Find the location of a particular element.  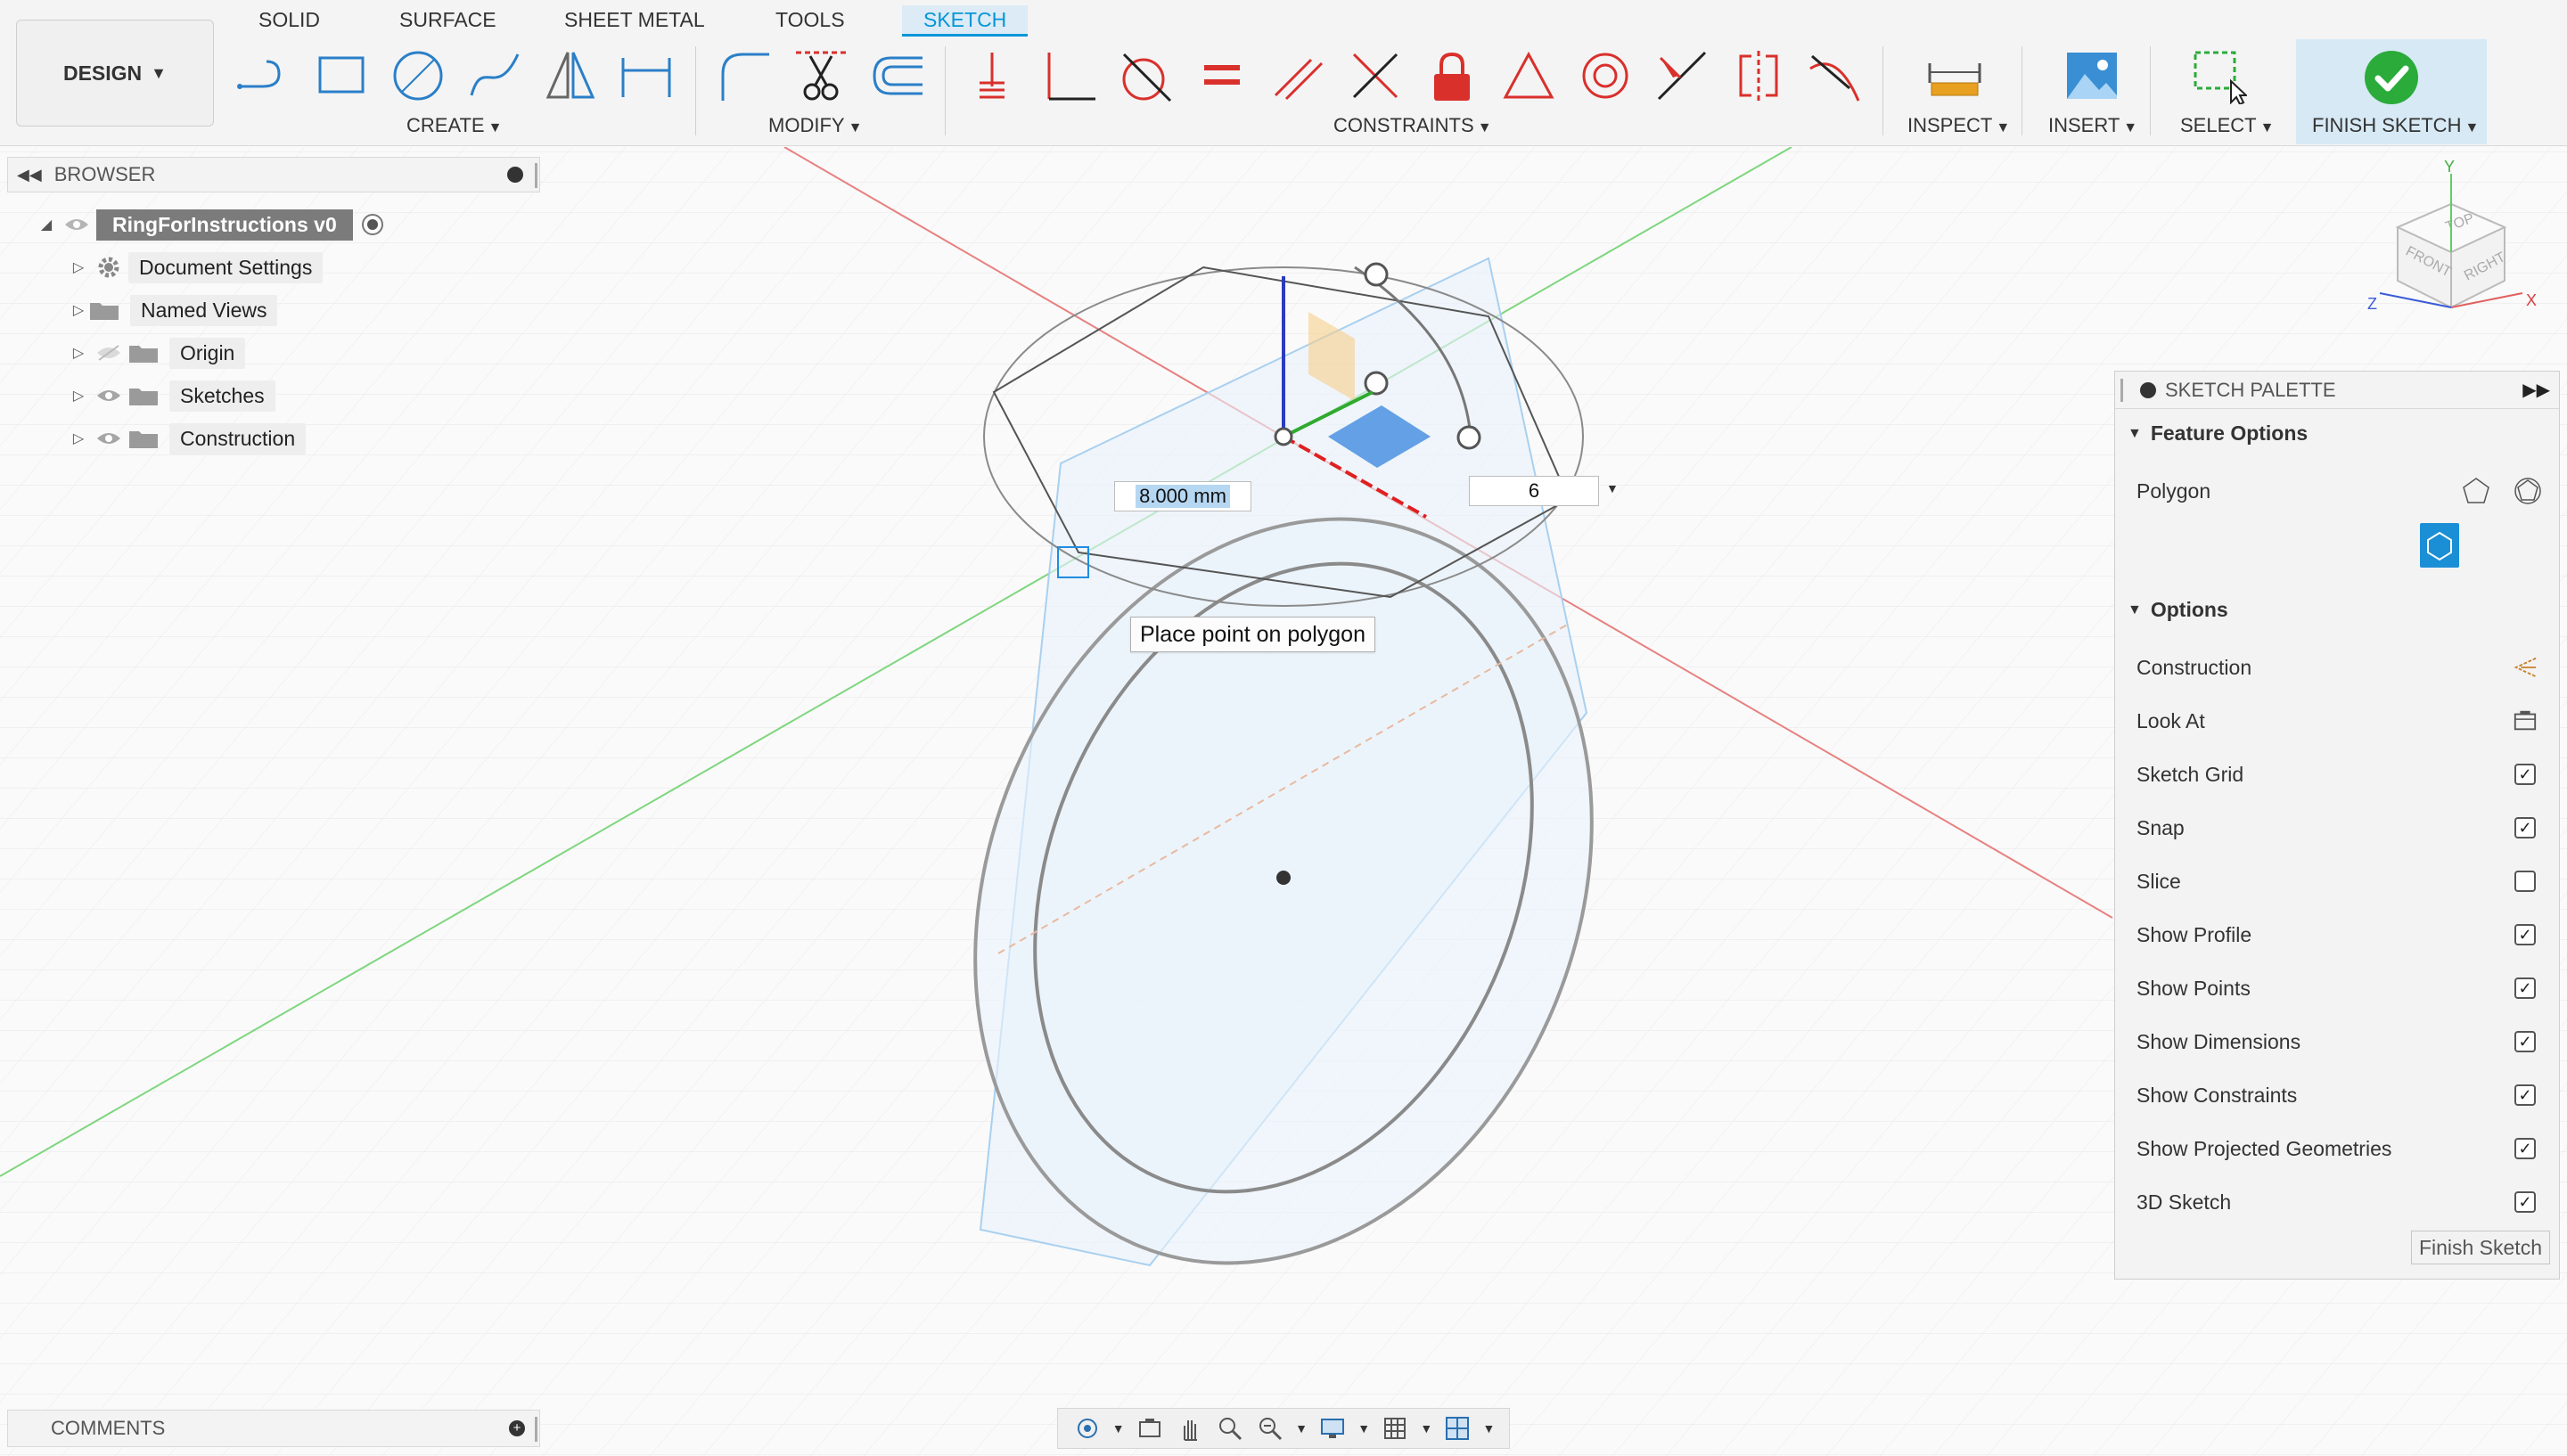

show-points-checkbox: ✓ is located at coordinates (2525, 988).